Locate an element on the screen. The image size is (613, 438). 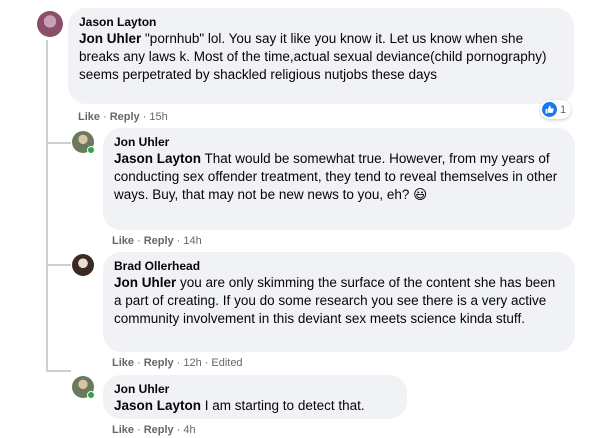
timestamp: 4h is located at coordinates (189, 430).